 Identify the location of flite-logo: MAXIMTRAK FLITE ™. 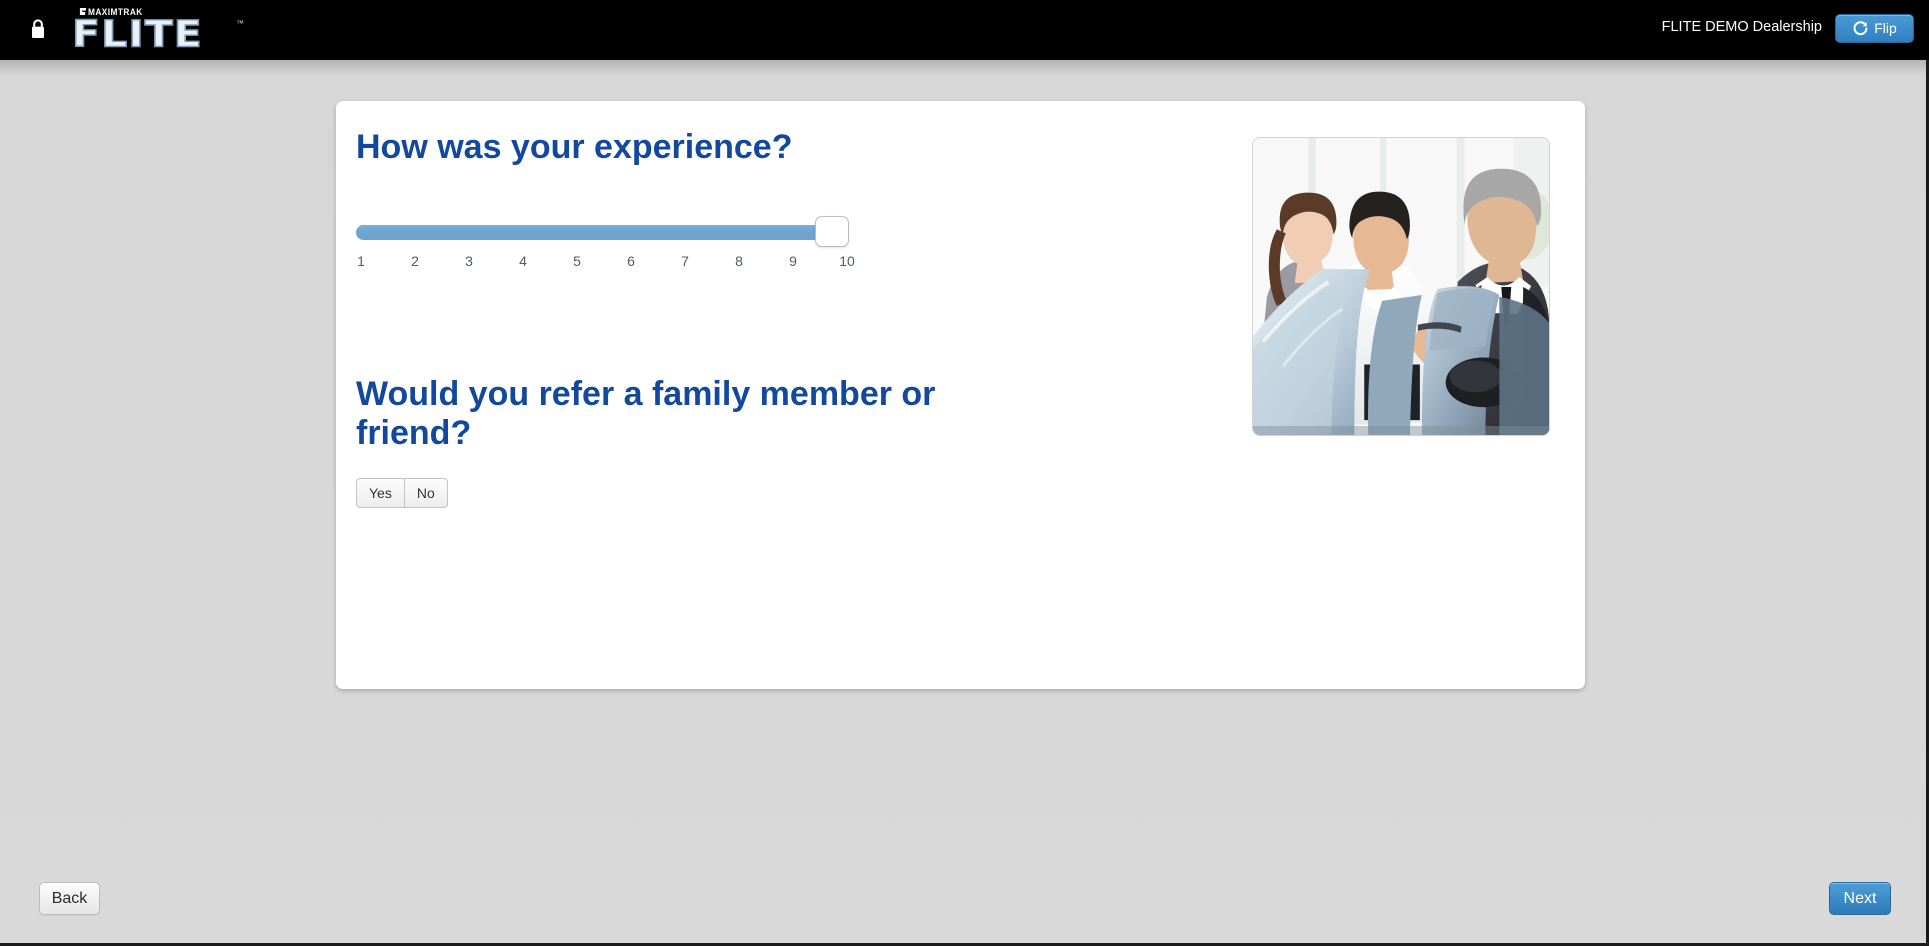
(157, 31).